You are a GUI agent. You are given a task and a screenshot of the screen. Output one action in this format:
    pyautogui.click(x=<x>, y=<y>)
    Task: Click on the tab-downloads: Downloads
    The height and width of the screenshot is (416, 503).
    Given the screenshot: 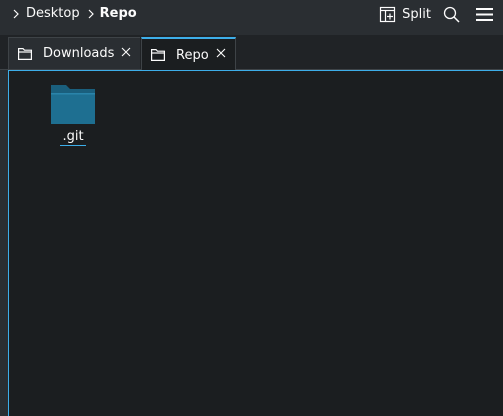 What is the action you would take?
    pyautogui.click(x=74, y=53)
    